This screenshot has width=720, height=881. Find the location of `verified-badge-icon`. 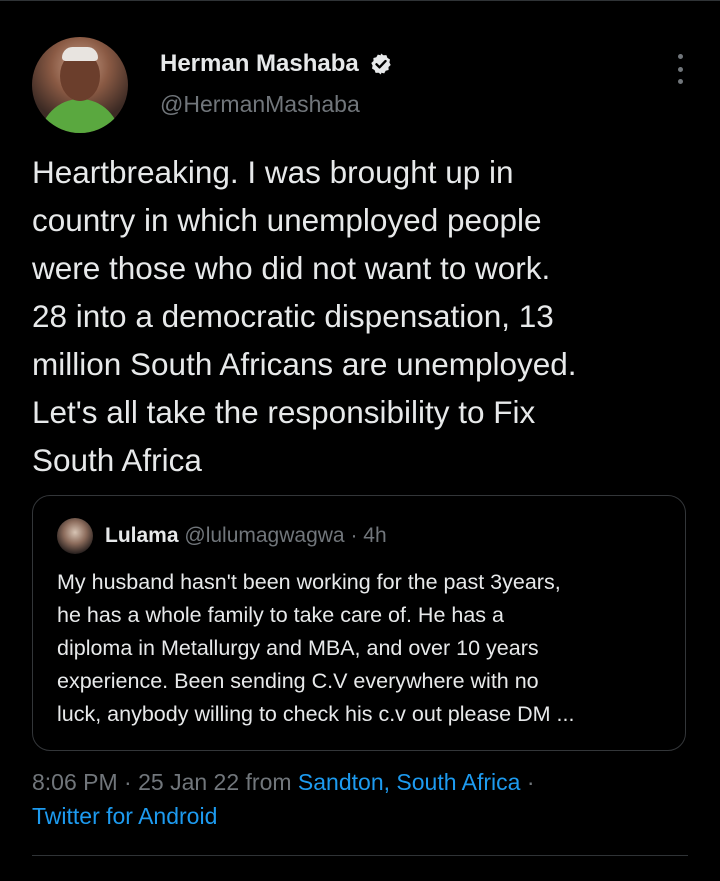

verified-badge-icon is located at coordinates (381, 64).